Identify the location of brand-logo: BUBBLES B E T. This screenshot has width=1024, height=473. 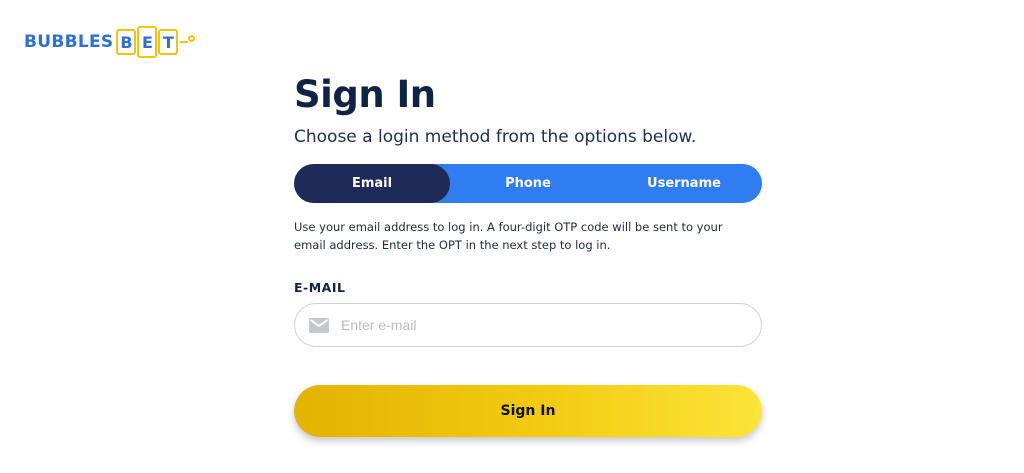
(110, 42).